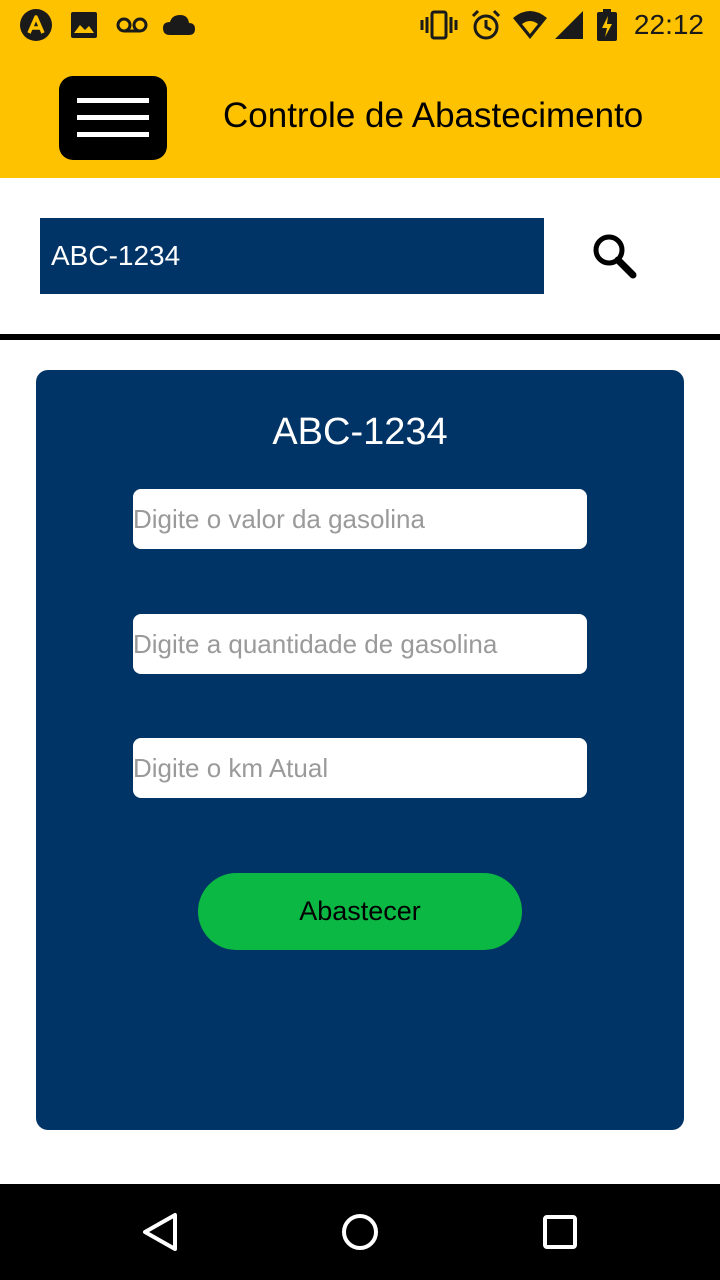  What do you see at coordinates (360, 768) in the screenshot?
I see `current-km-field` at bounding box center [360, 768].